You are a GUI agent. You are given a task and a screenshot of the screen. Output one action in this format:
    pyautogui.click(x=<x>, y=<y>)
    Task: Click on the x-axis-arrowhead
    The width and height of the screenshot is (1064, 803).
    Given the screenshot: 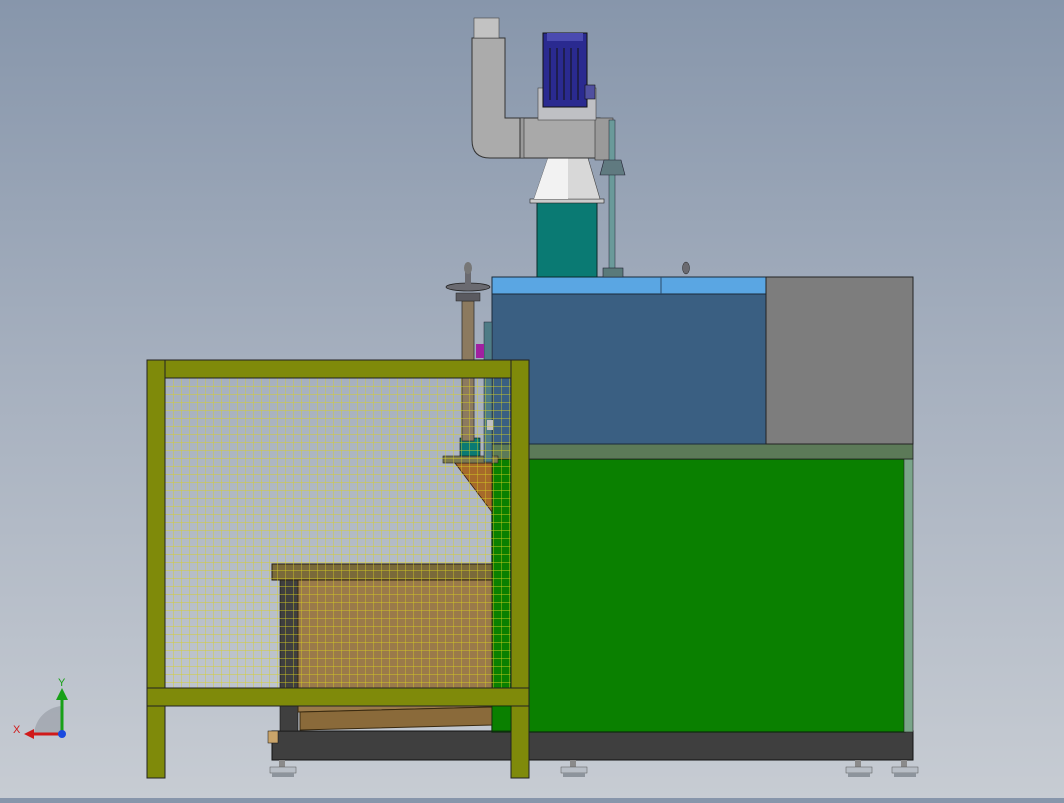 What is the action you would take?
    pyautogui.click(x=29, y=734)
    